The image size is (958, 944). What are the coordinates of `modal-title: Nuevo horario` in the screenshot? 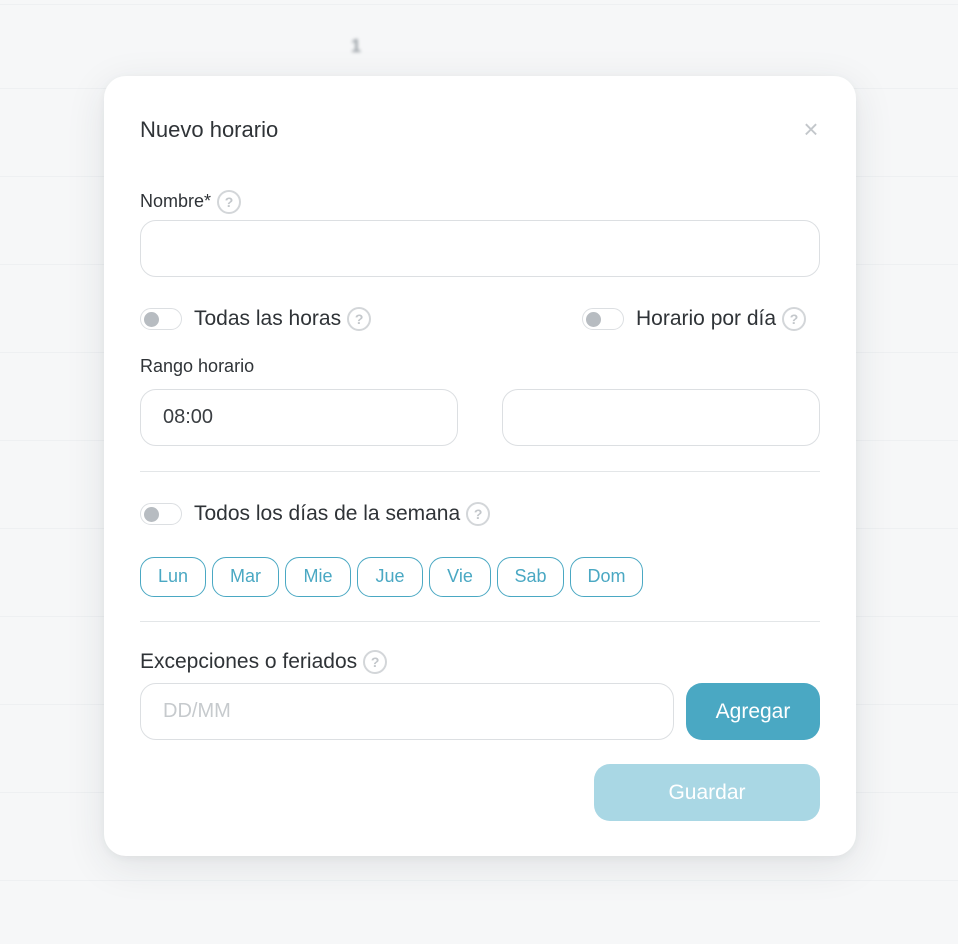 It's located at (209, 129).